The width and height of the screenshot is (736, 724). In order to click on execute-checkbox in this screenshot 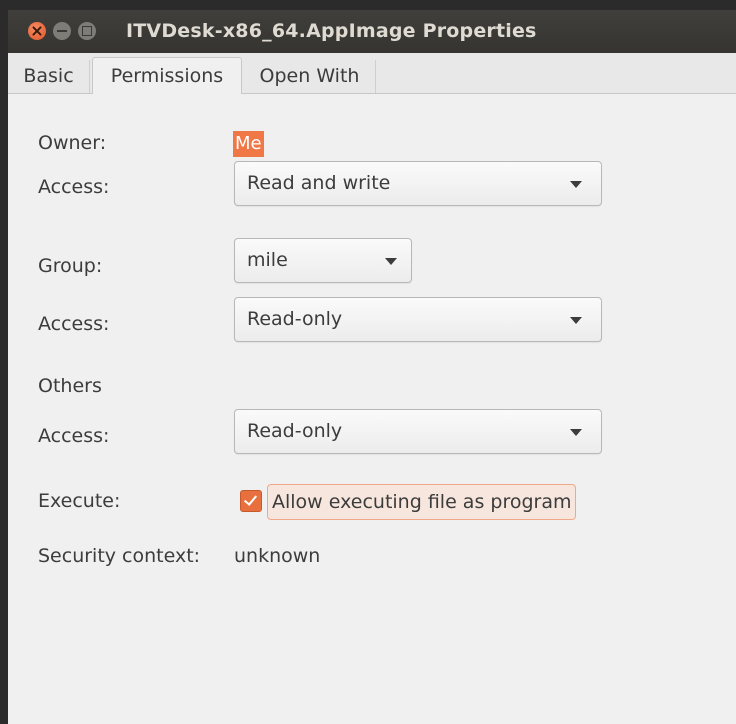, I will do `click(251, 501)`.